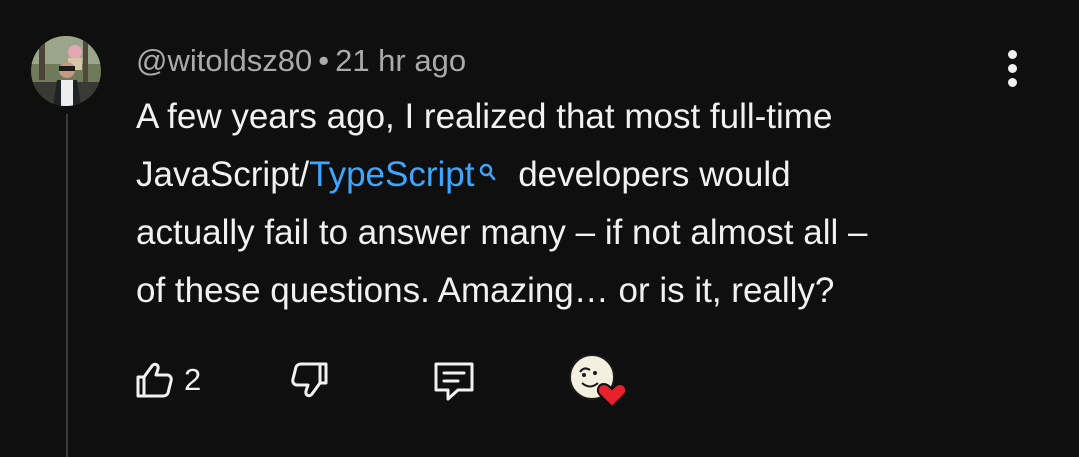 Image resolution: width=1079 pixels, height=457 pixels. Describe the element at coordinates (487, 171) in the screenshot. I see `search-icon` at that location.